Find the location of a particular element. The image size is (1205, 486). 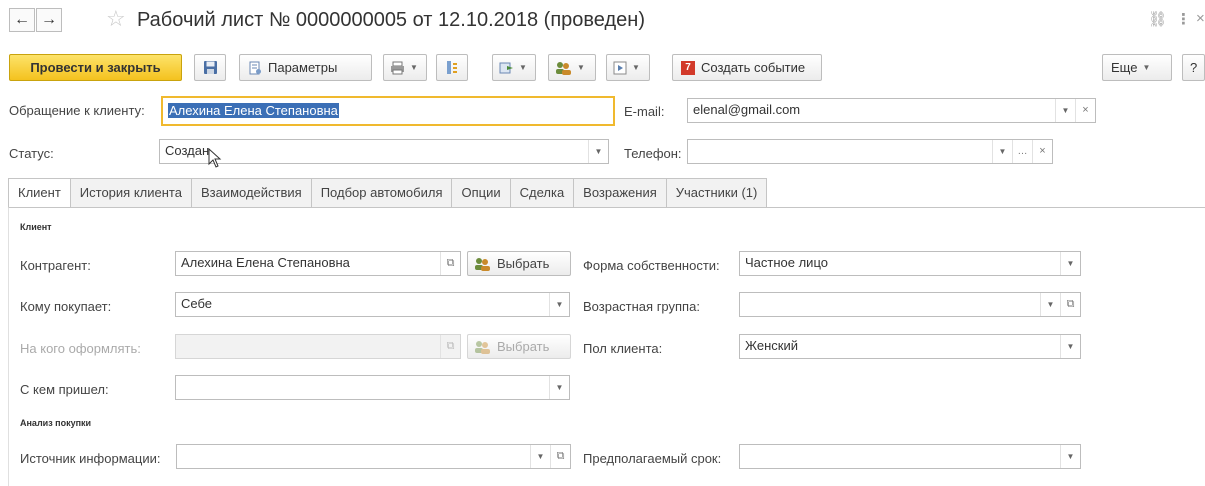

email-label: E-mail: is located at coordinates (644, 111).